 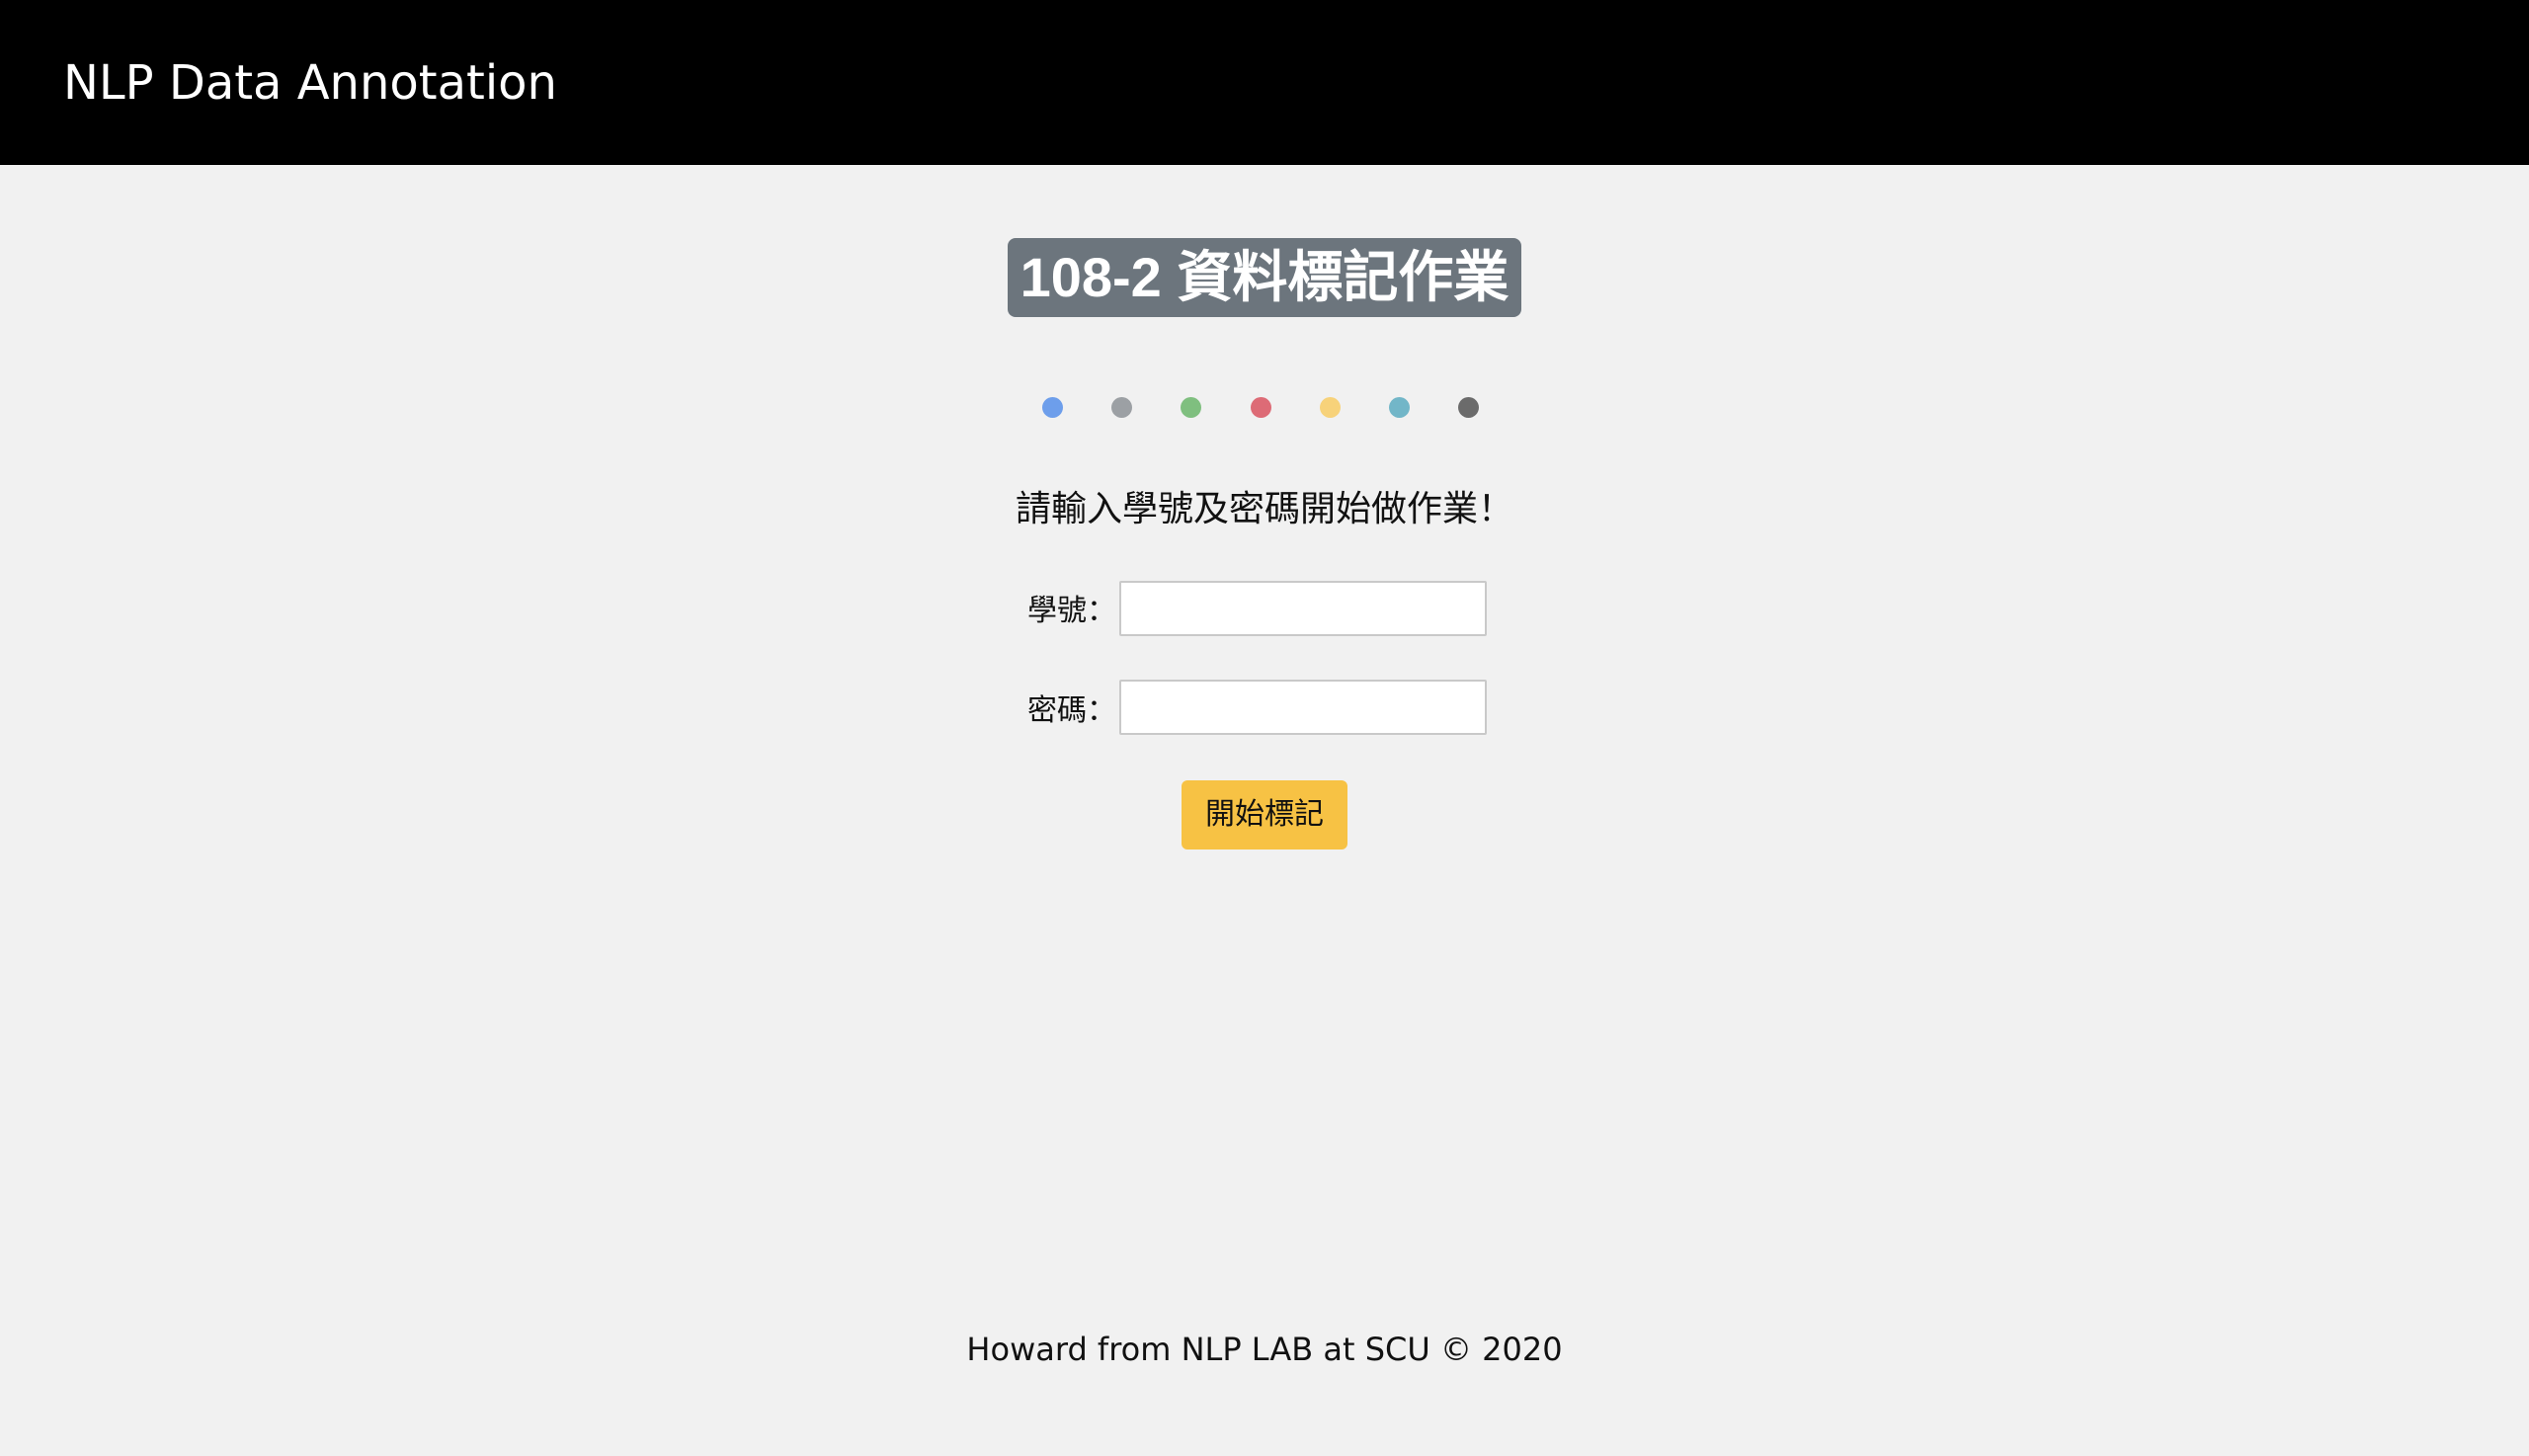 What do you see at coordinates (310, 83) in the screenshot?
I see `brand-title: NLP Data Annotation` at bounding box center [310, 83].